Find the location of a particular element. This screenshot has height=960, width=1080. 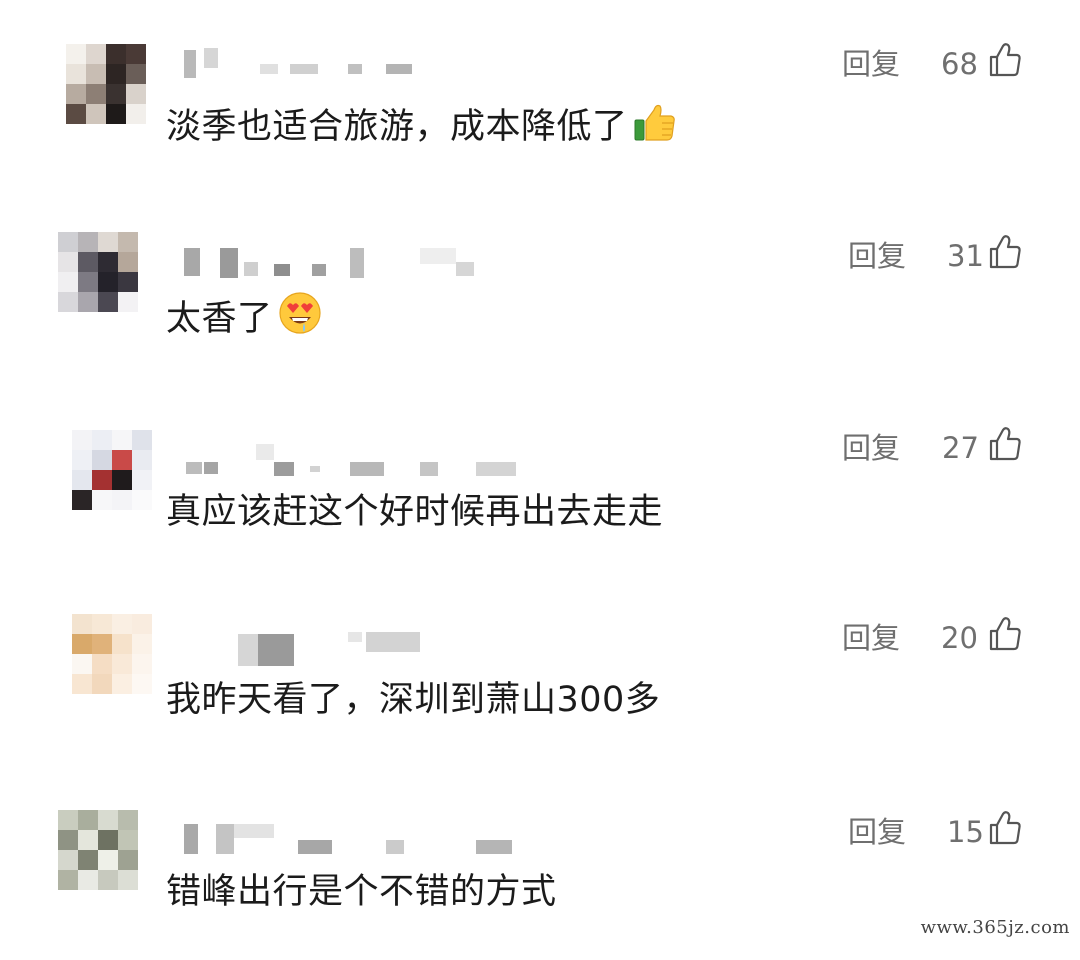

comment-text: 我昨天看了，深圳到萧山300多 is located at coordinates (413, 700).